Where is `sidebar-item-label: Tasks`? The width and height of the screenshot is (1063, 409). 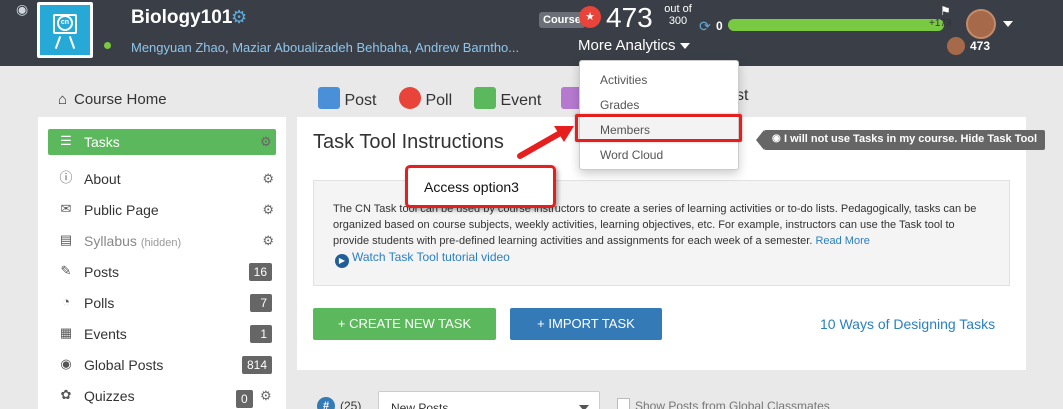
sidebar-item-label: Tasks is located at coordinates (102, 142).